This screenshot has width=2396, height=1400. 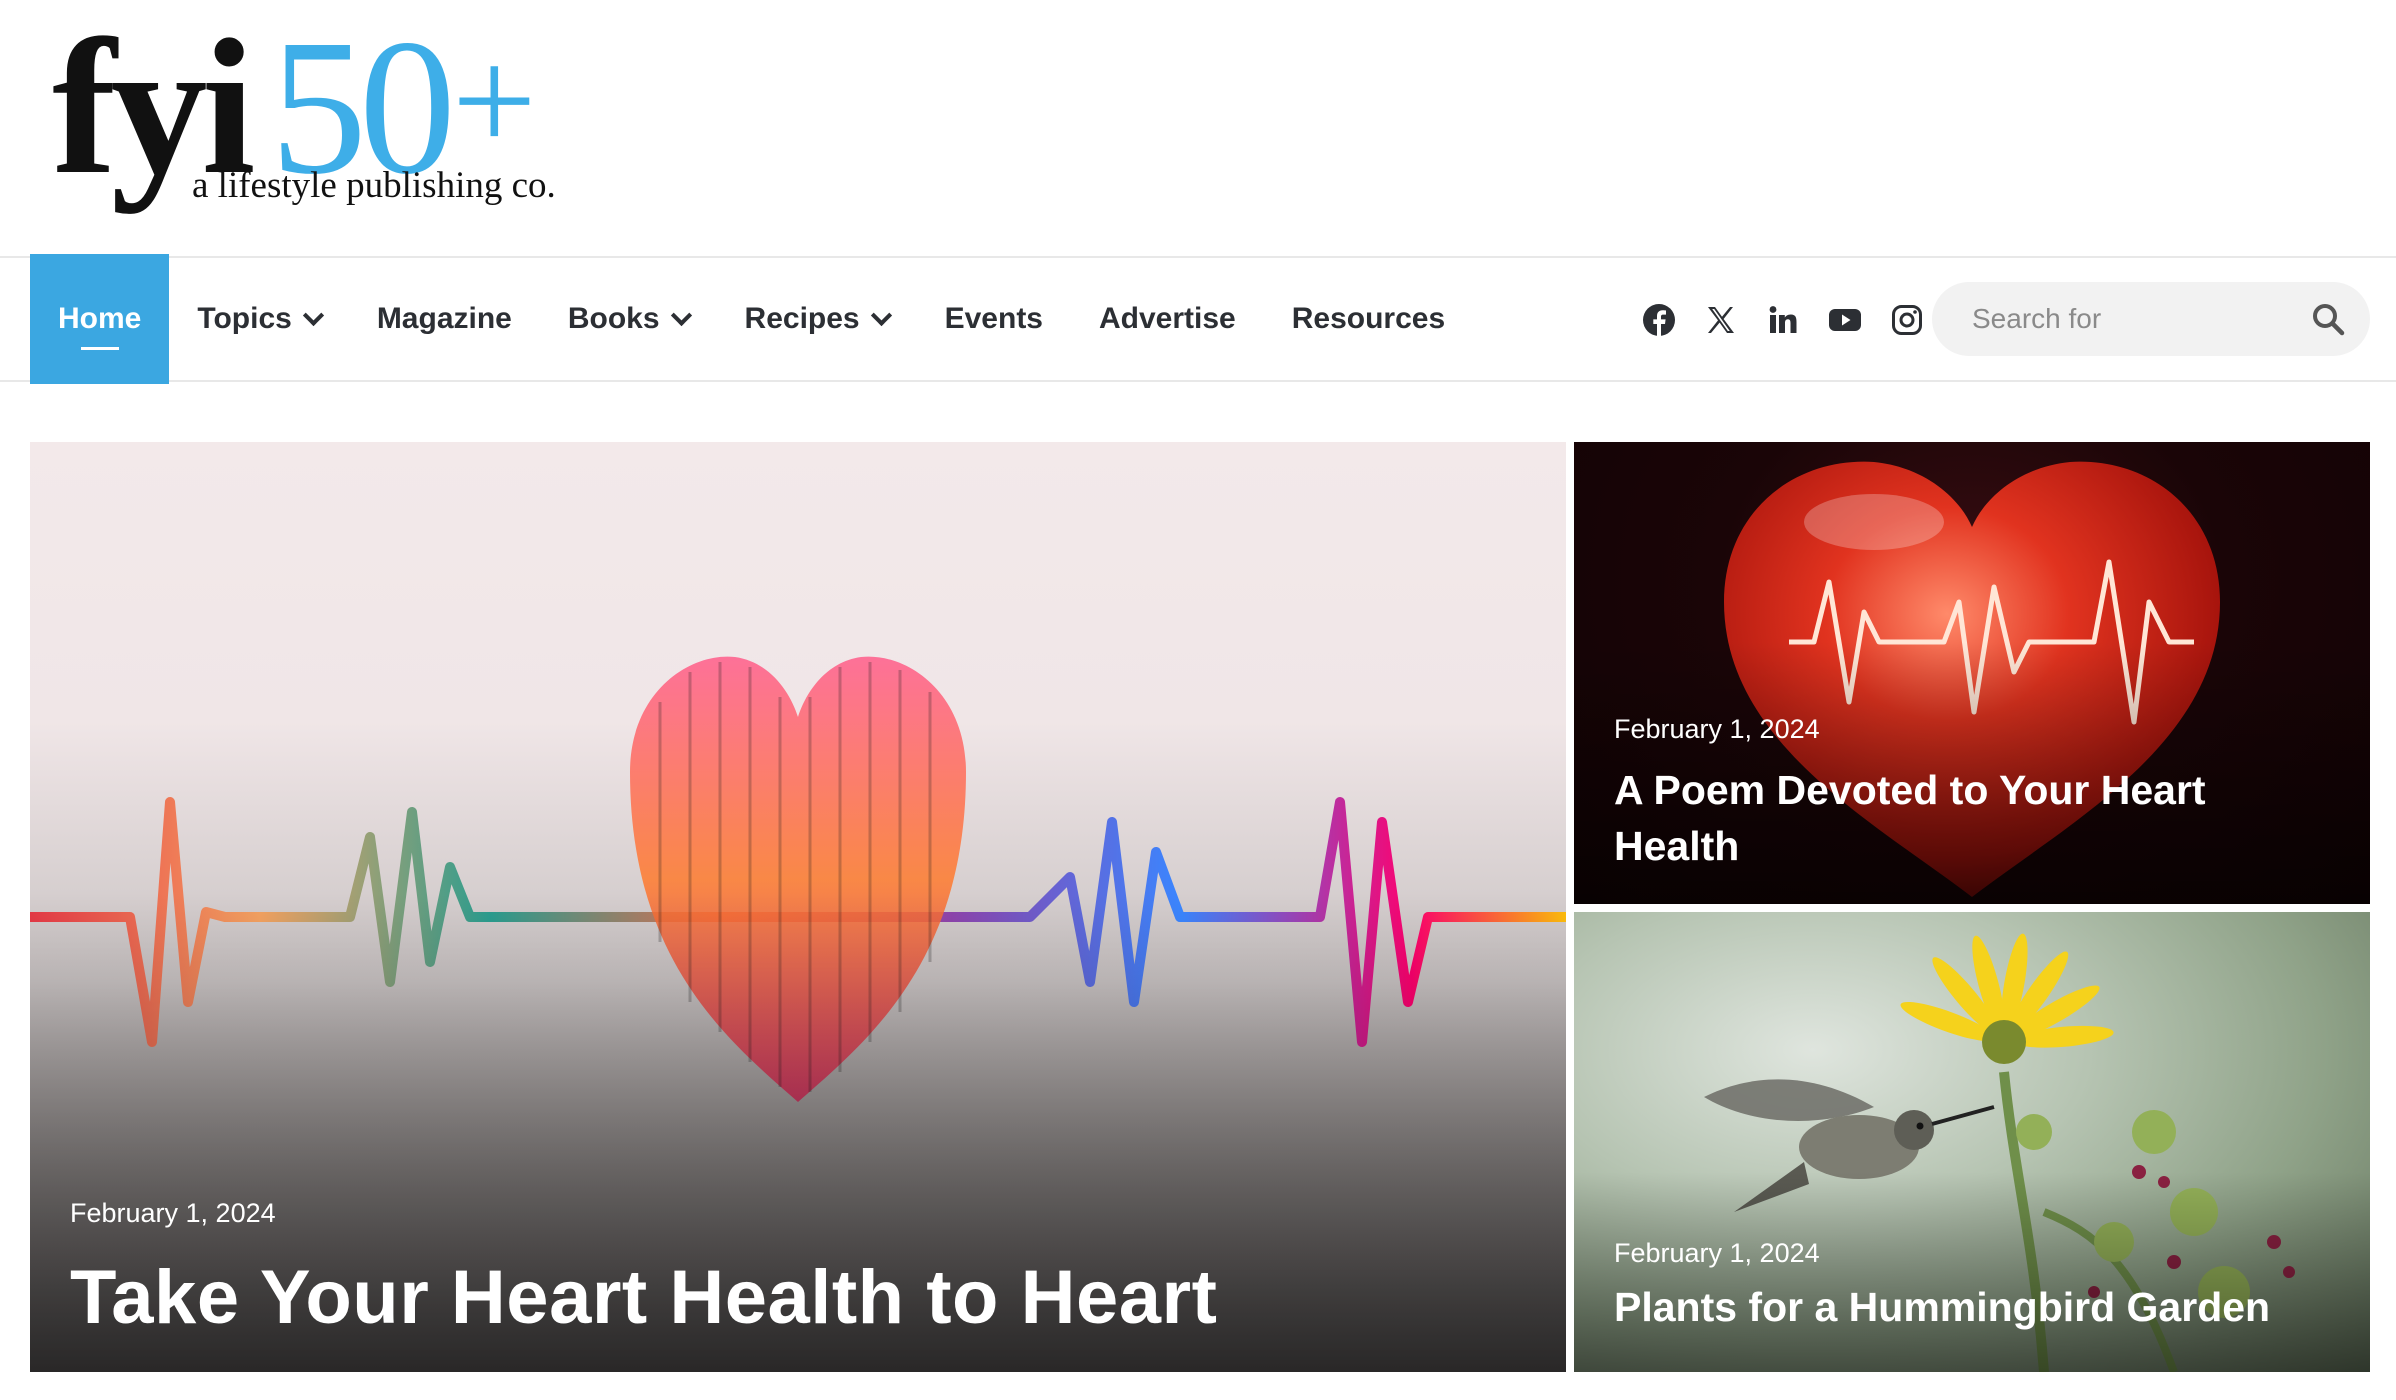 What do you see at coordinates (244, 318) in the screenshot?
I see `nav-item-label: Topics` at bounding box center [244, 318].